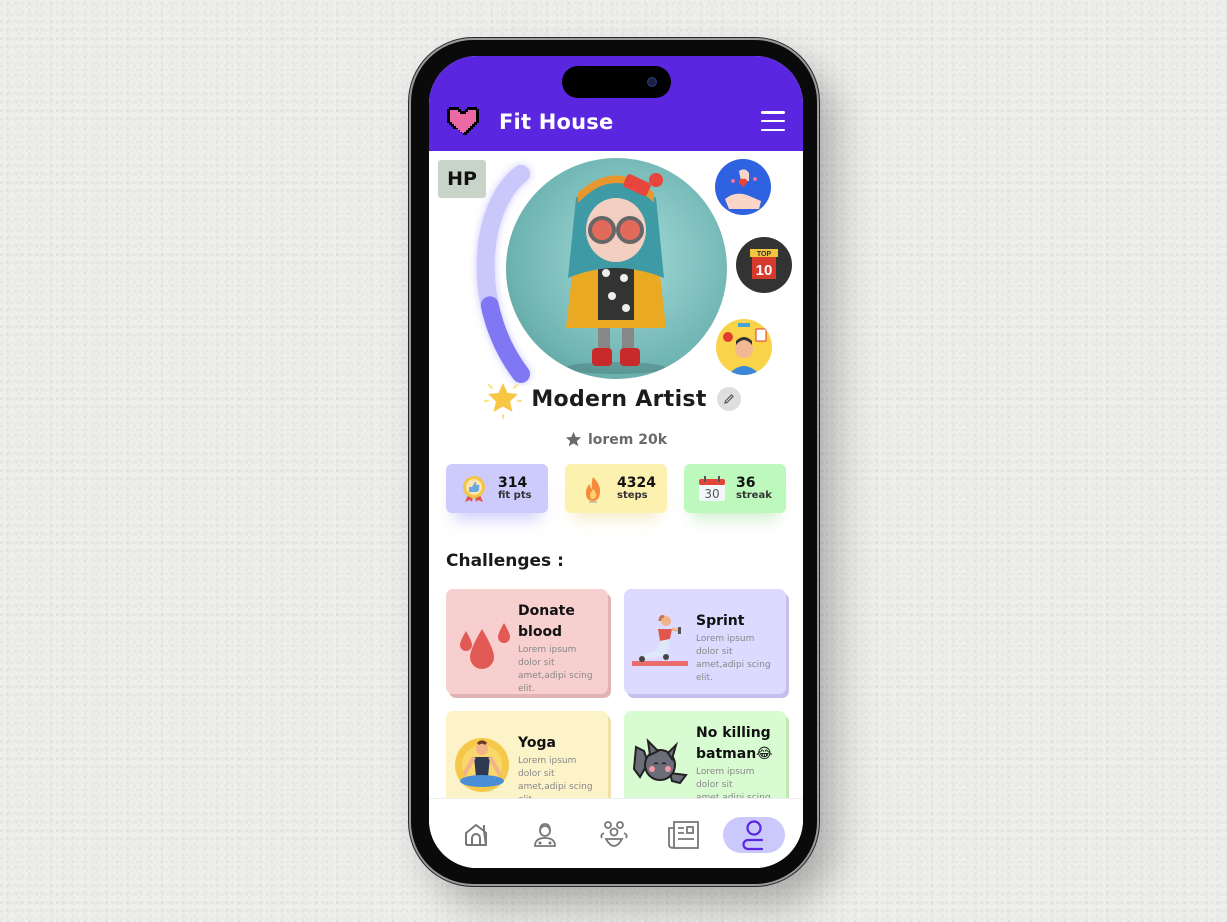  I want to click on streak-label: streak, so click(754, 495).